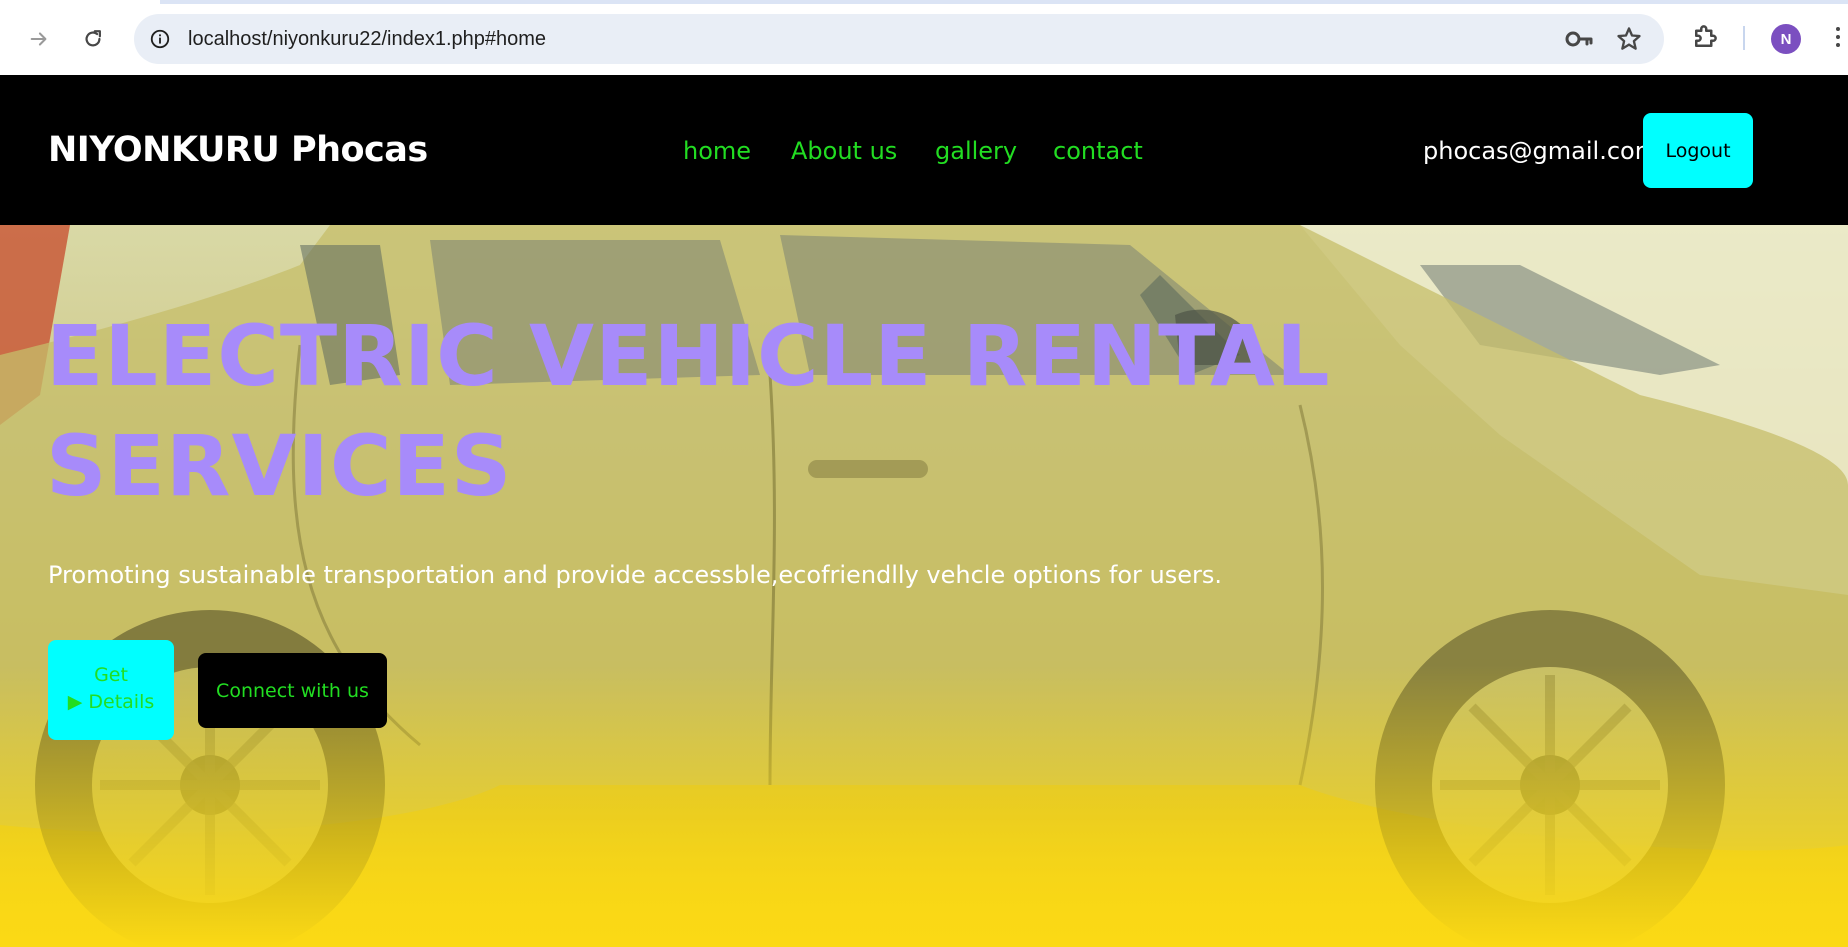 This screenshot has width=1848, height=947. I want to click on browser-toolbar: localhost/niyonkuru22/index1.php#home N, so click(924, 37).